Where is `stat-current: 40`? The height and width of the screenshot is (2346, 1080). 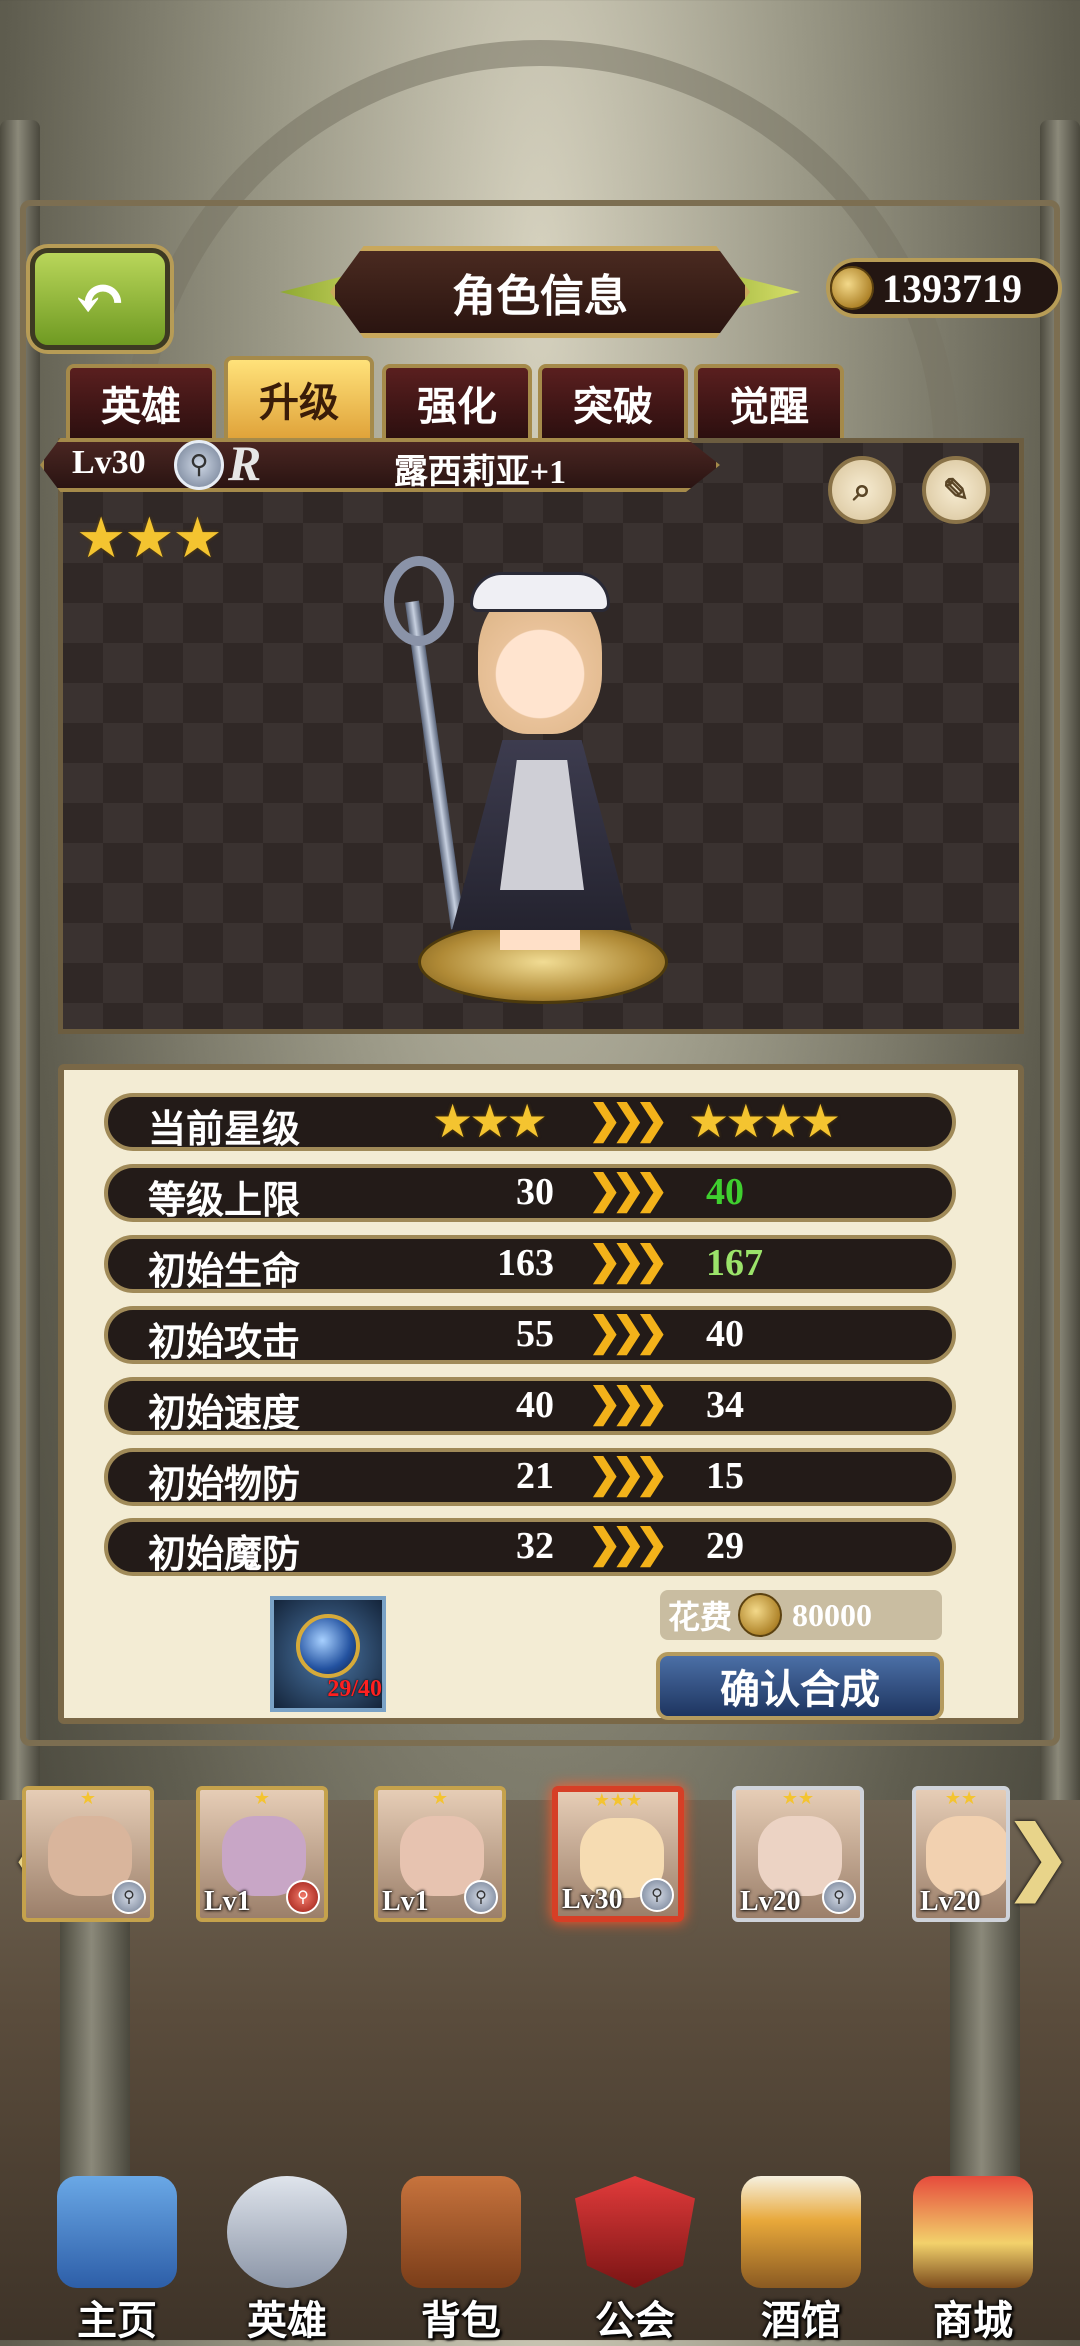 stat-current: 40 is located at coordinates (535, 1405).